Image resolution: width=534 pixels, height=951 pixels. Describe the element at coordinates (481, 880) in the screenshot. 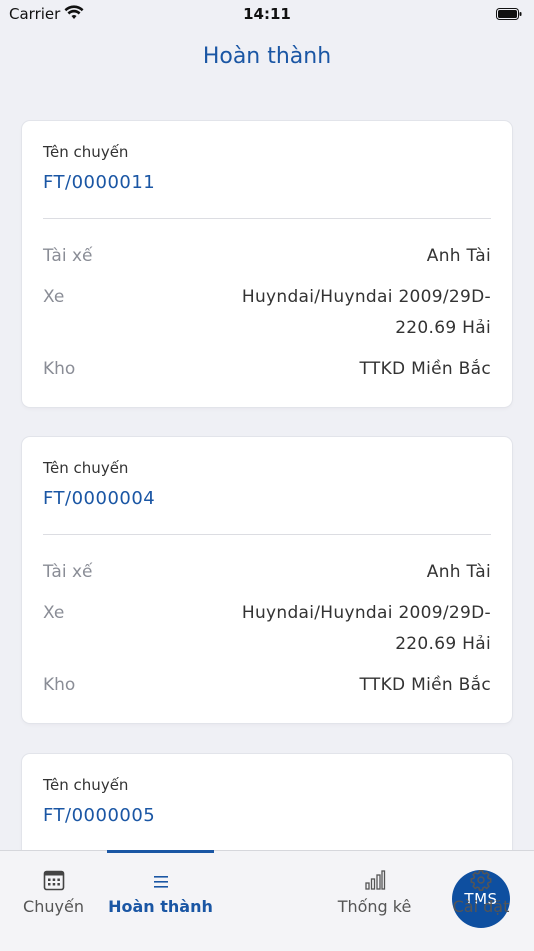

I see `gear-icon` at that location.